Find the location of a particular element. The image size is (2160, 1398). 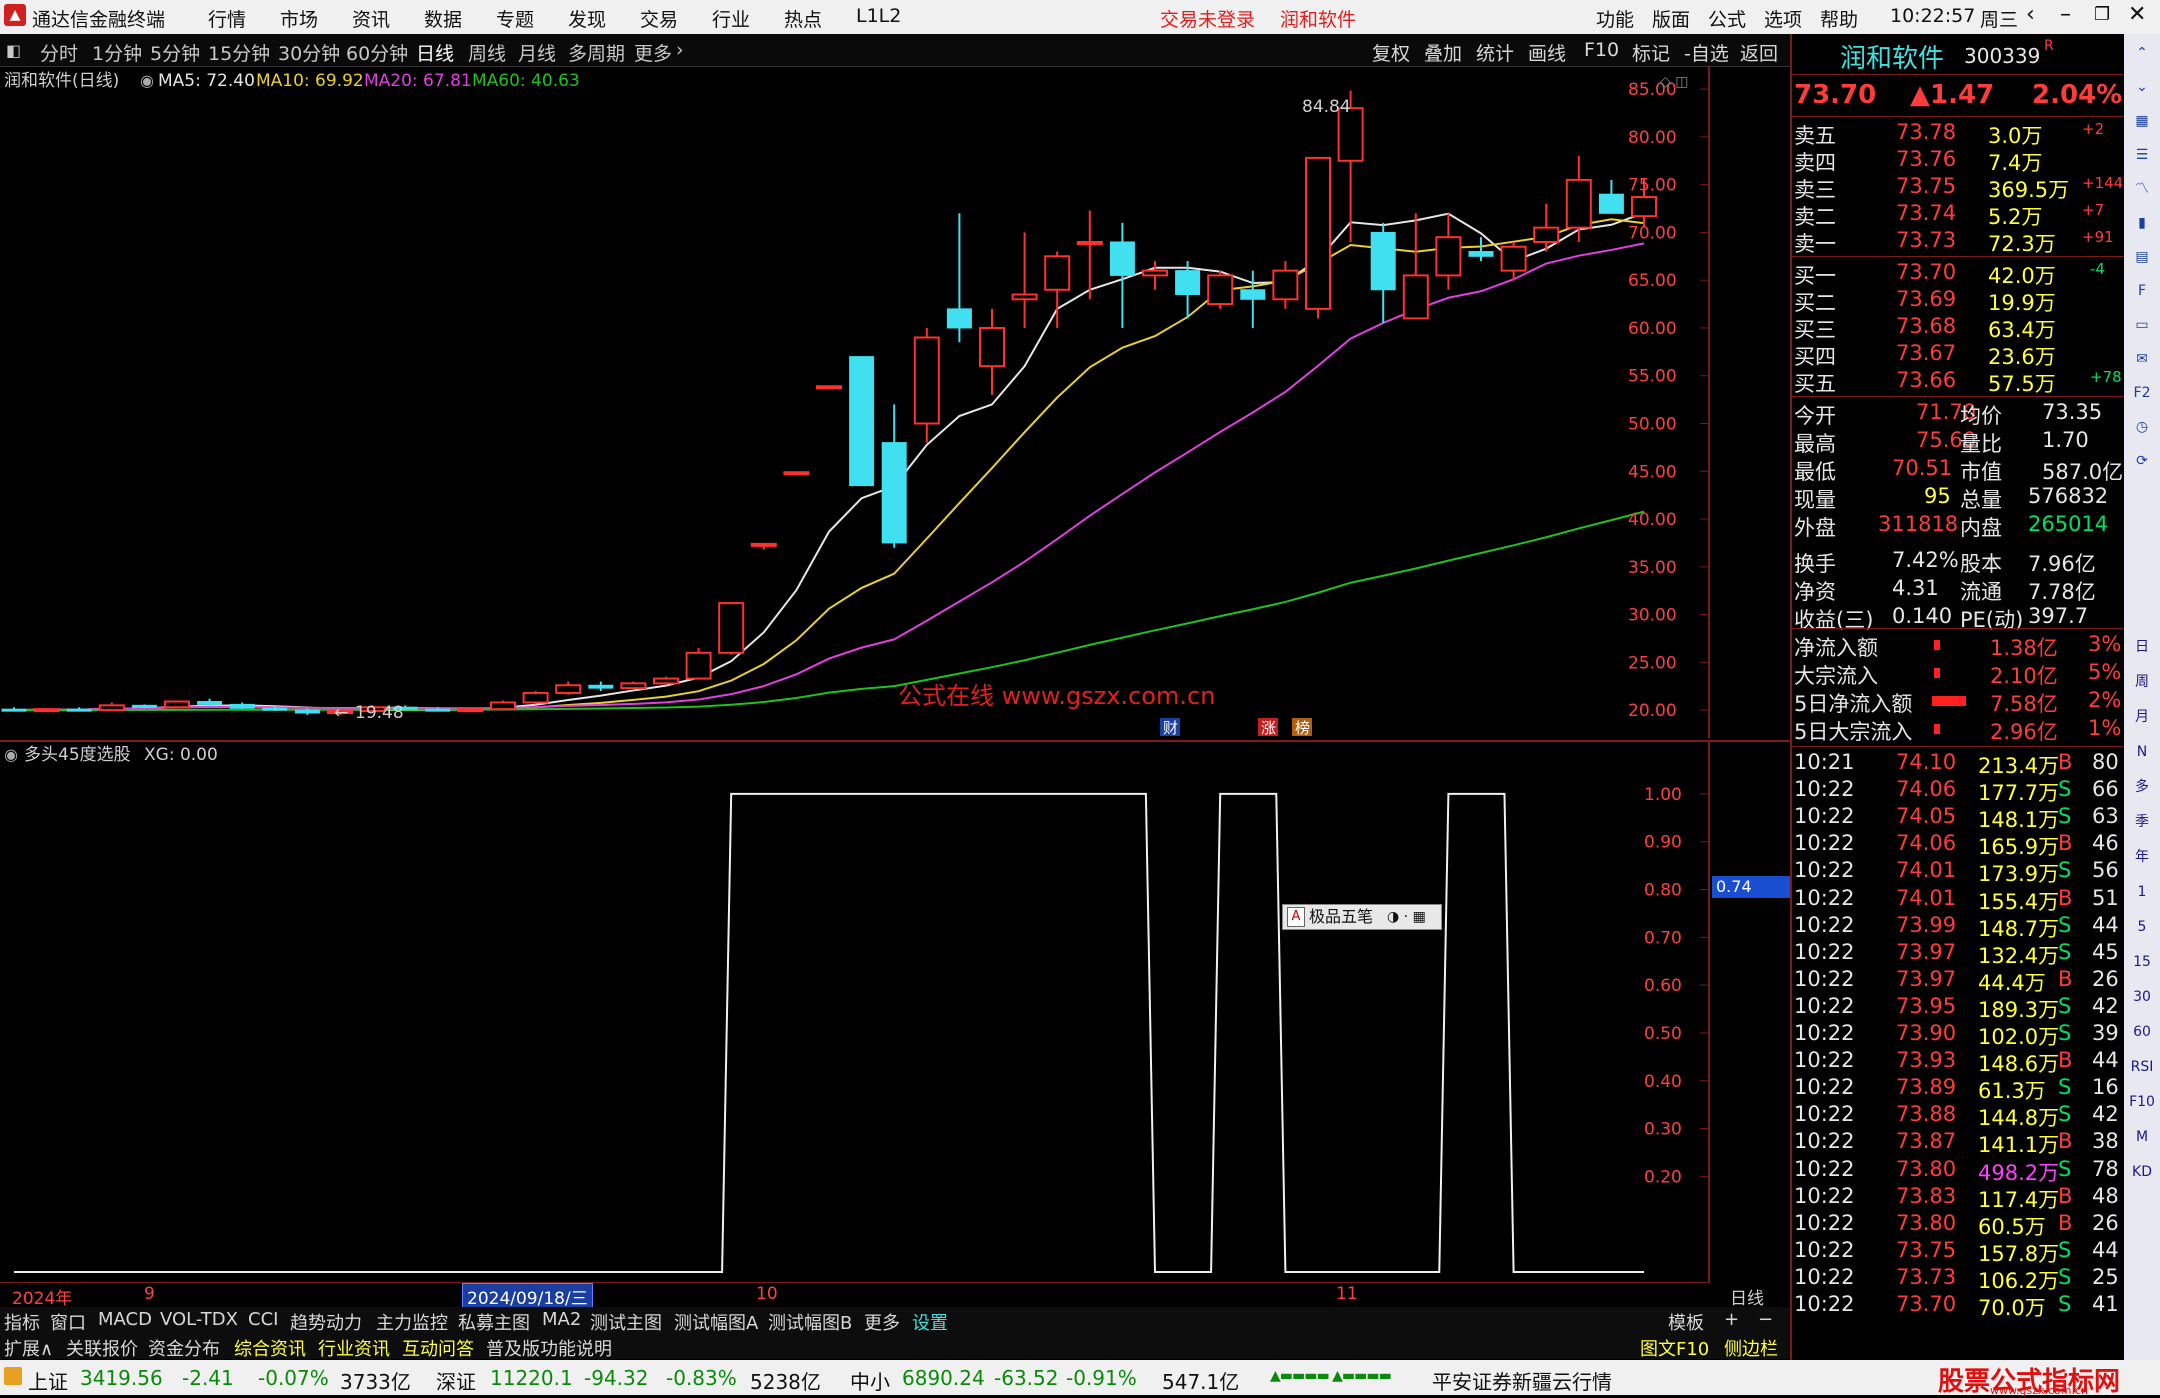

side-tool-15: KD is located at coordinates (2142, 1172).